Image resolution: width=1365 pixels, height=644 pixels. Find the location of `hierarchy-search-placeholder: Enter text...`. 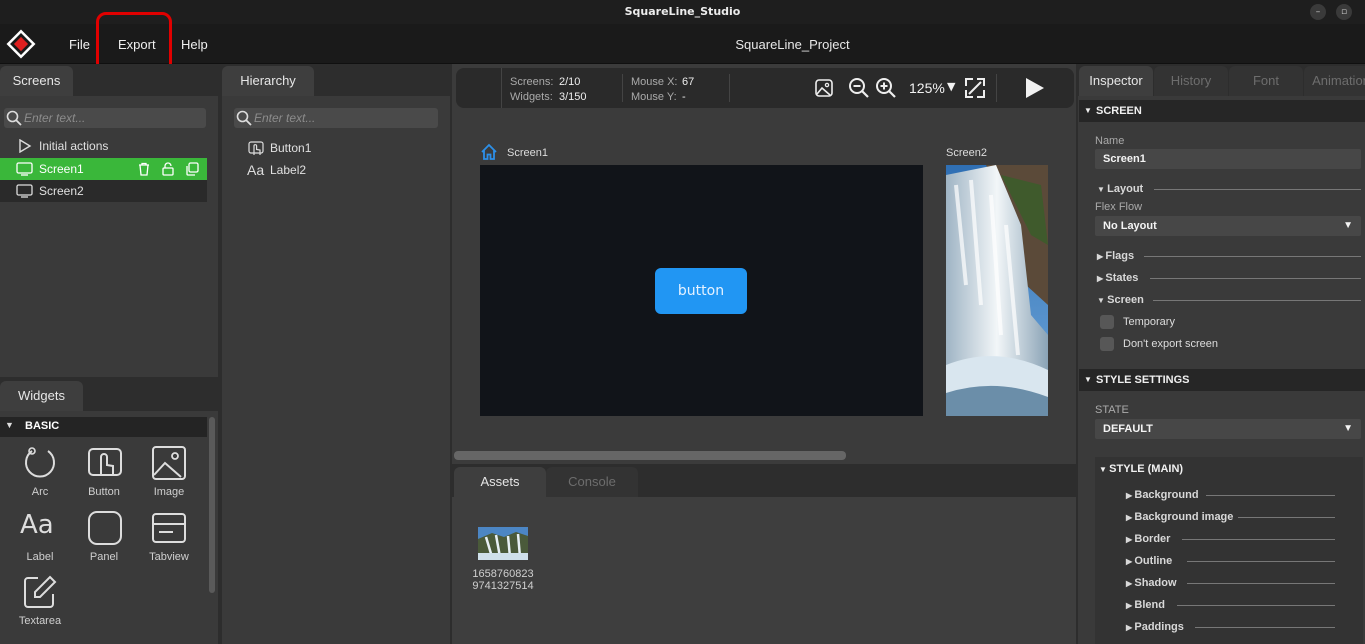

hierarchy-search-placeholder: Enter text... is located at coordinates (285, 118).